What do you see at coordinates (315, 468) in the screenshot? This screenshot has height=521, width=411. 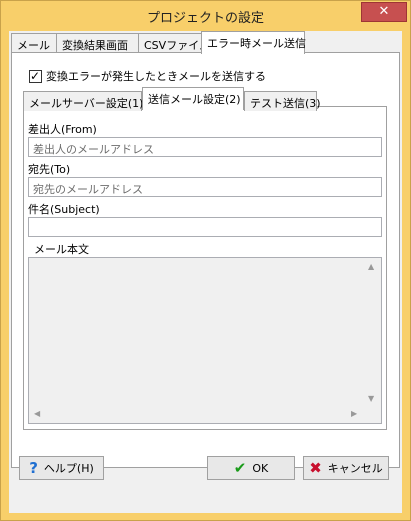 I see `cancel-icon: ✖` at bounding box center [315, 468].